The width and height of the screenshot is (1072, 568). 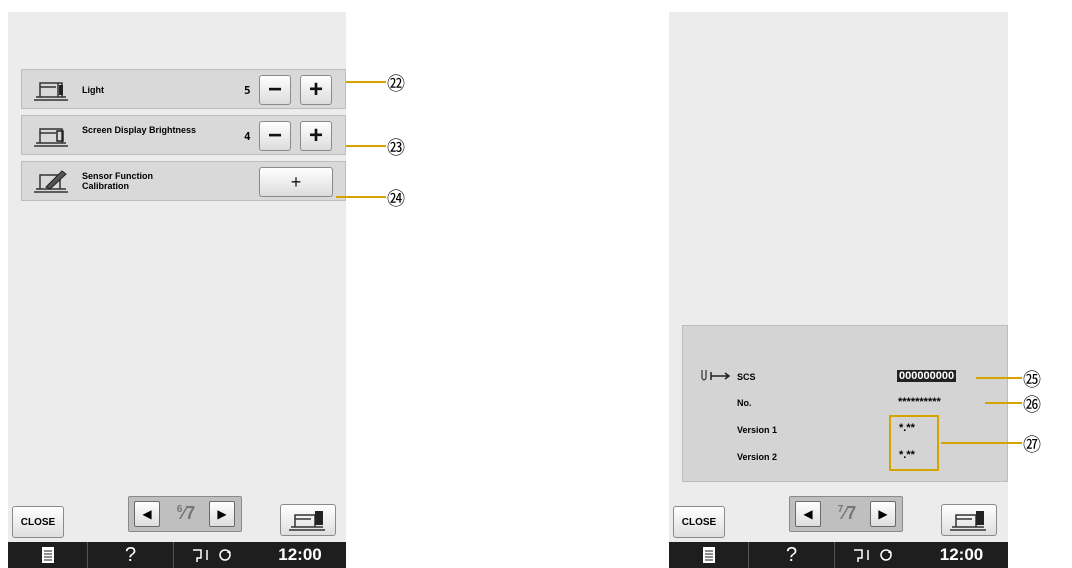 What do you see at coordinates (914, 443) in the screenshot?
I see `version-highlight-box` at bounding box center [914, 443].